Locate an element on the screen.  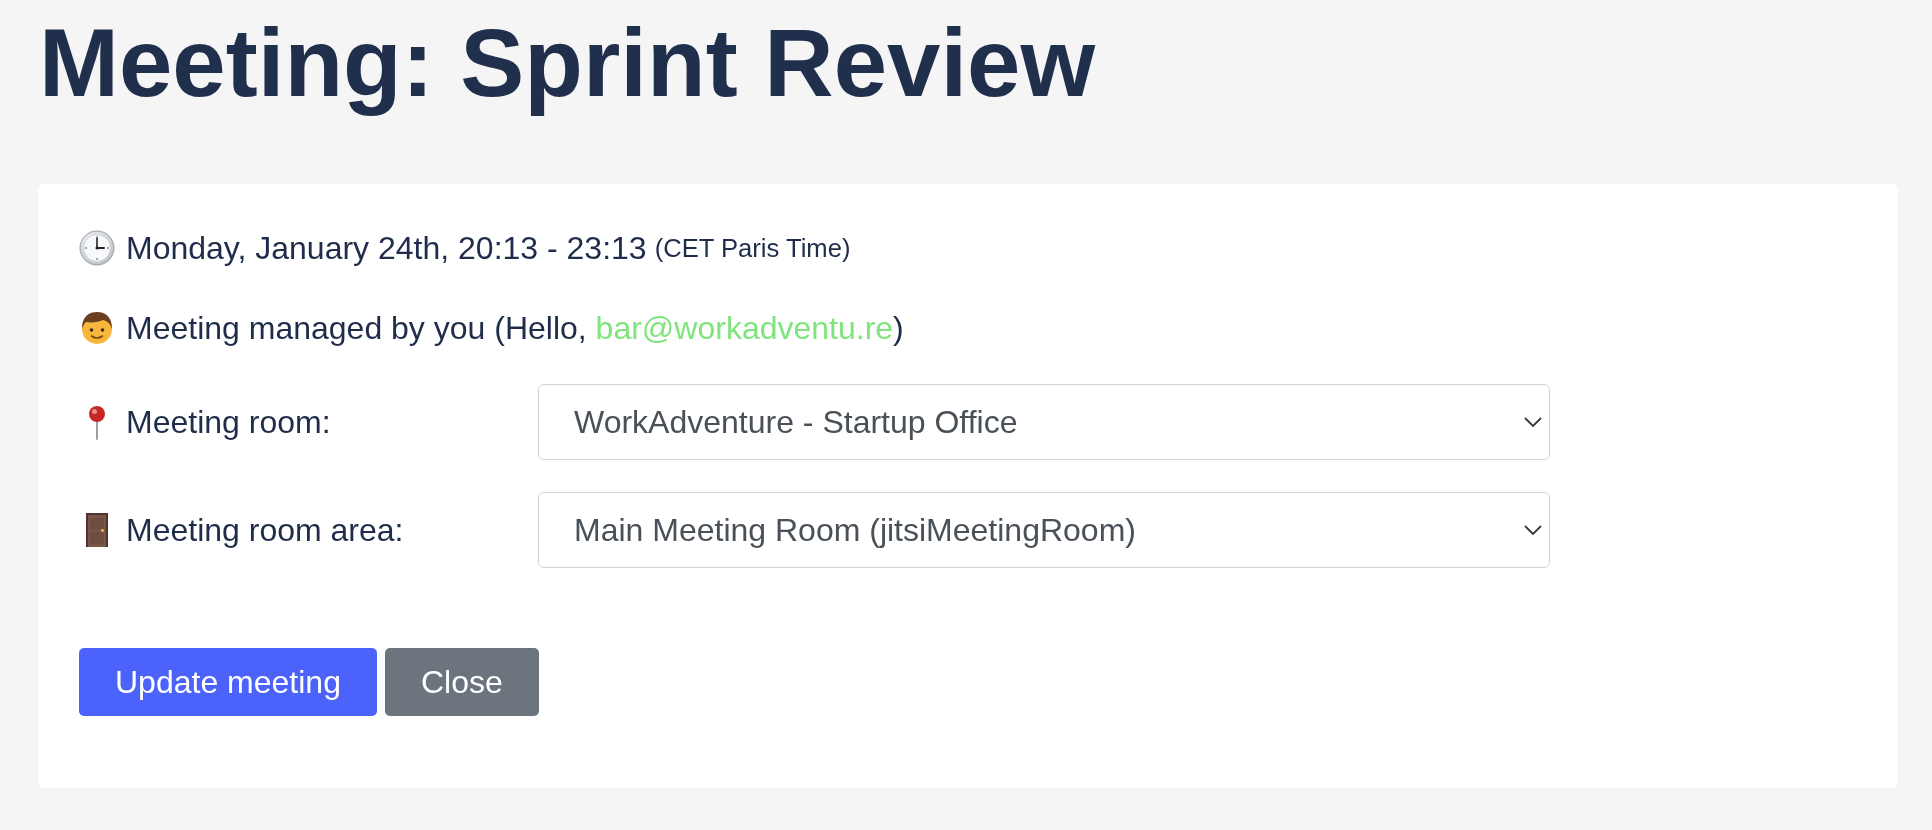
field-label: Meeting room: is located at coordinates (228, 423).